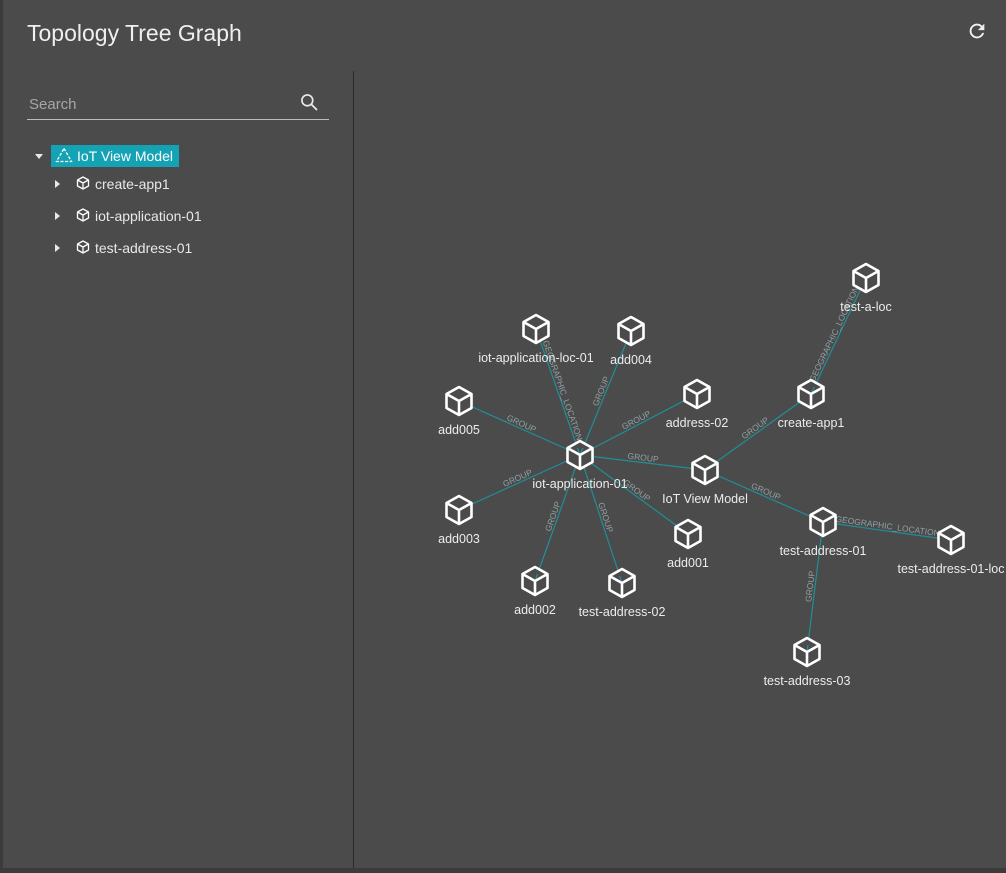  I want to click on graph-node-test-address-01: test-address-01, so click(823, 531).